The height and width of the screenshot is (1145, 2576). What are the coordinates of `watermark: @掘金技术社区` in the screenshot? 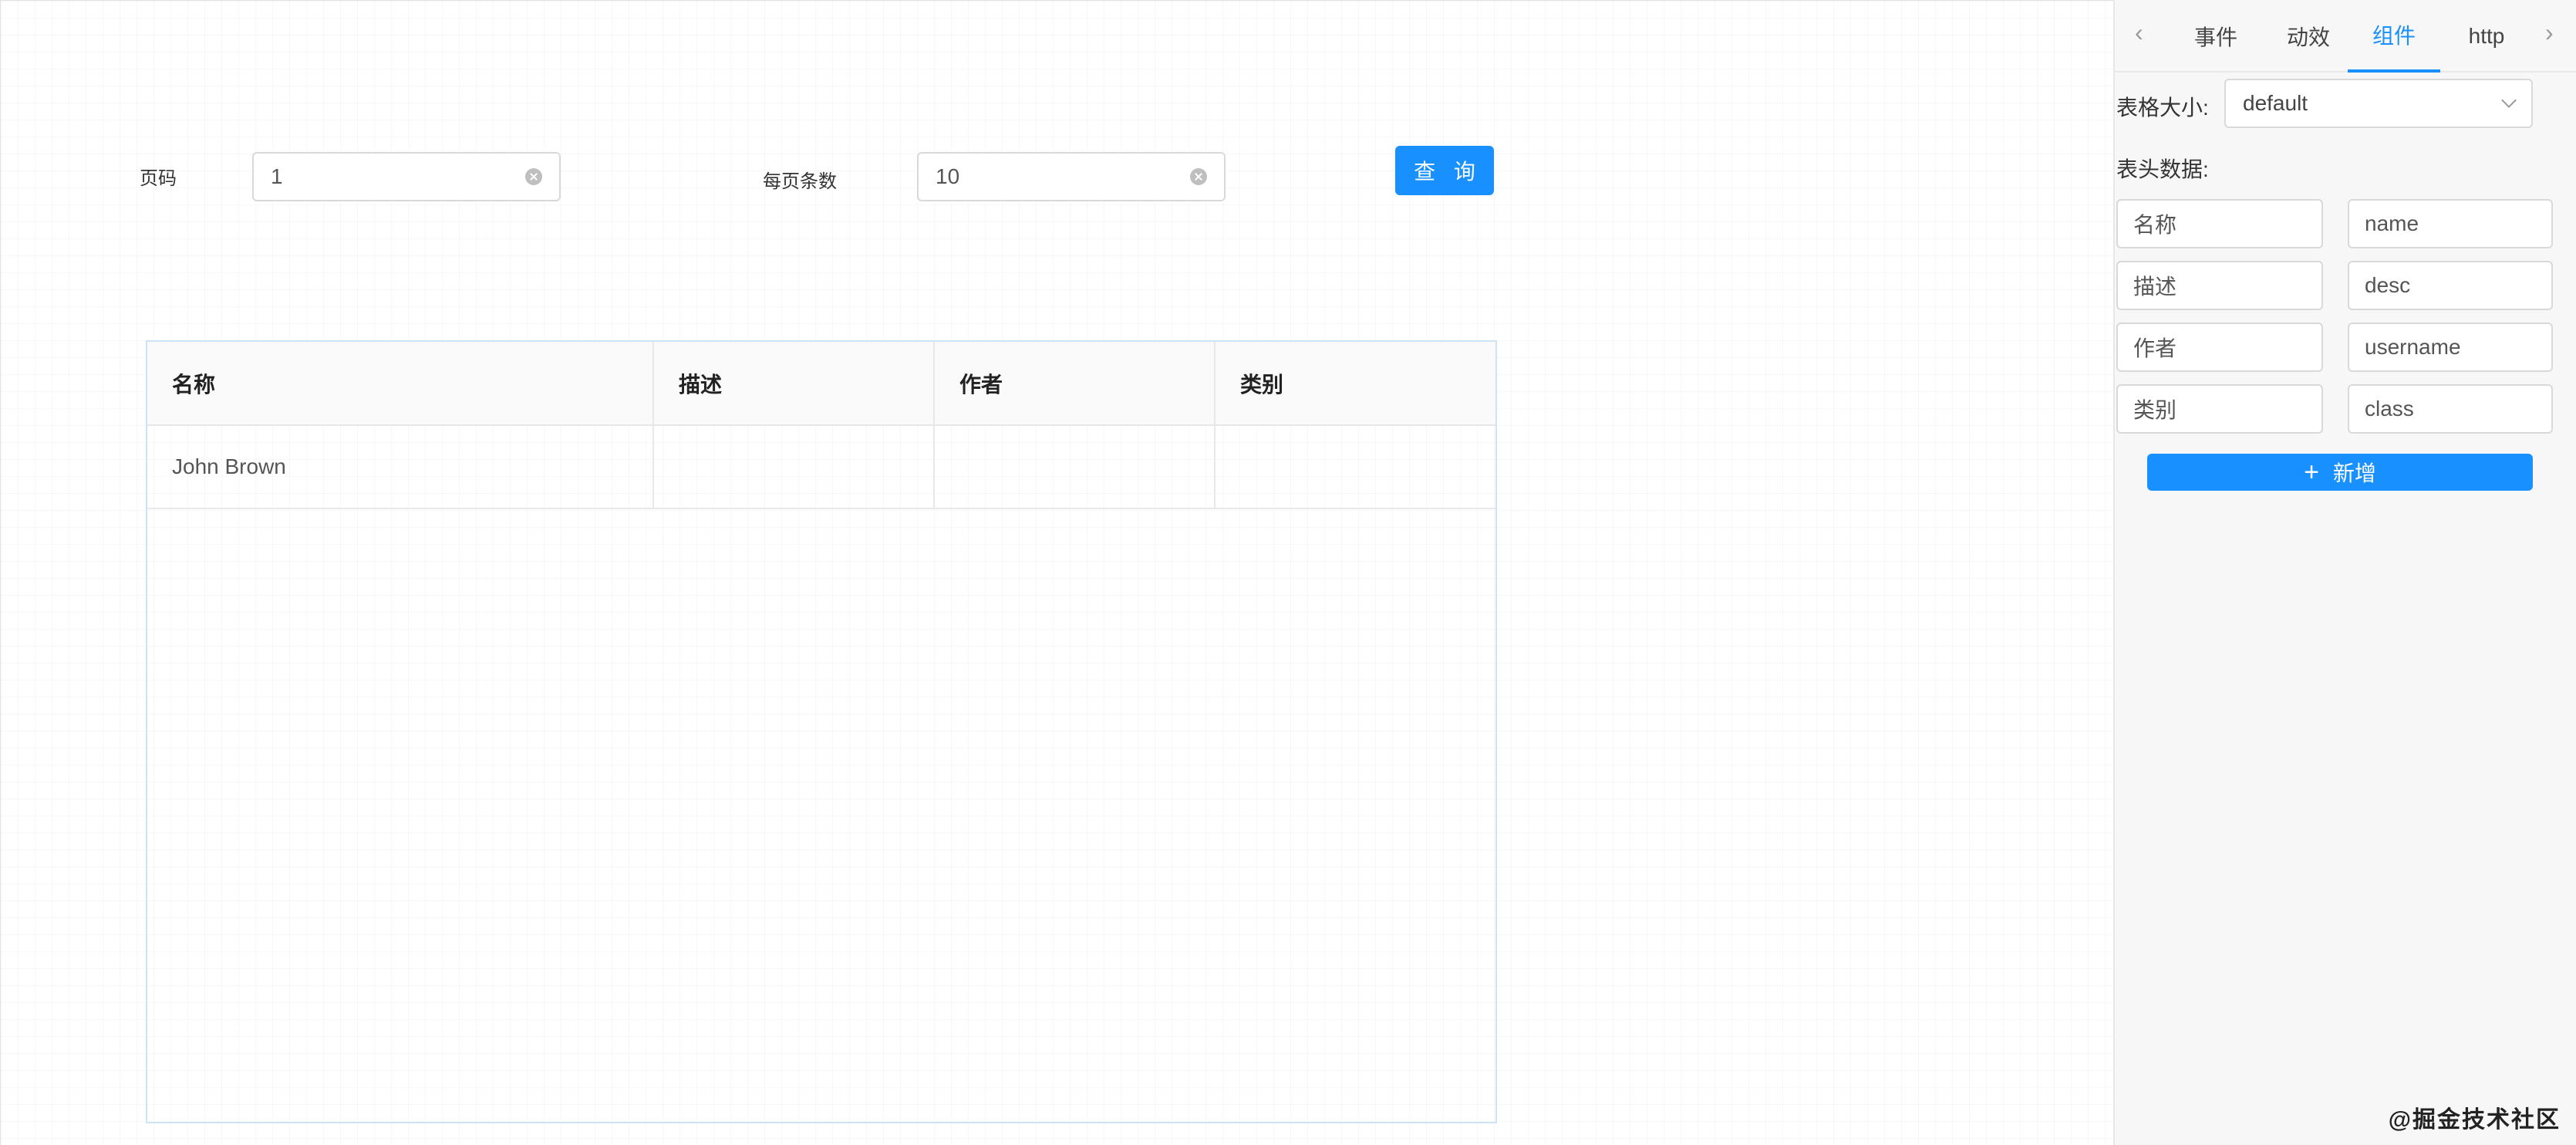 It's located at (2474, 1120).